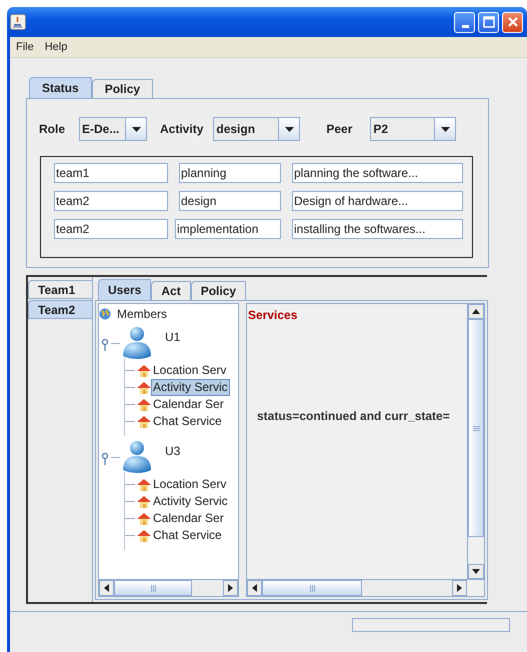  I want to click on up-arrow-icon, so click(476, 311).